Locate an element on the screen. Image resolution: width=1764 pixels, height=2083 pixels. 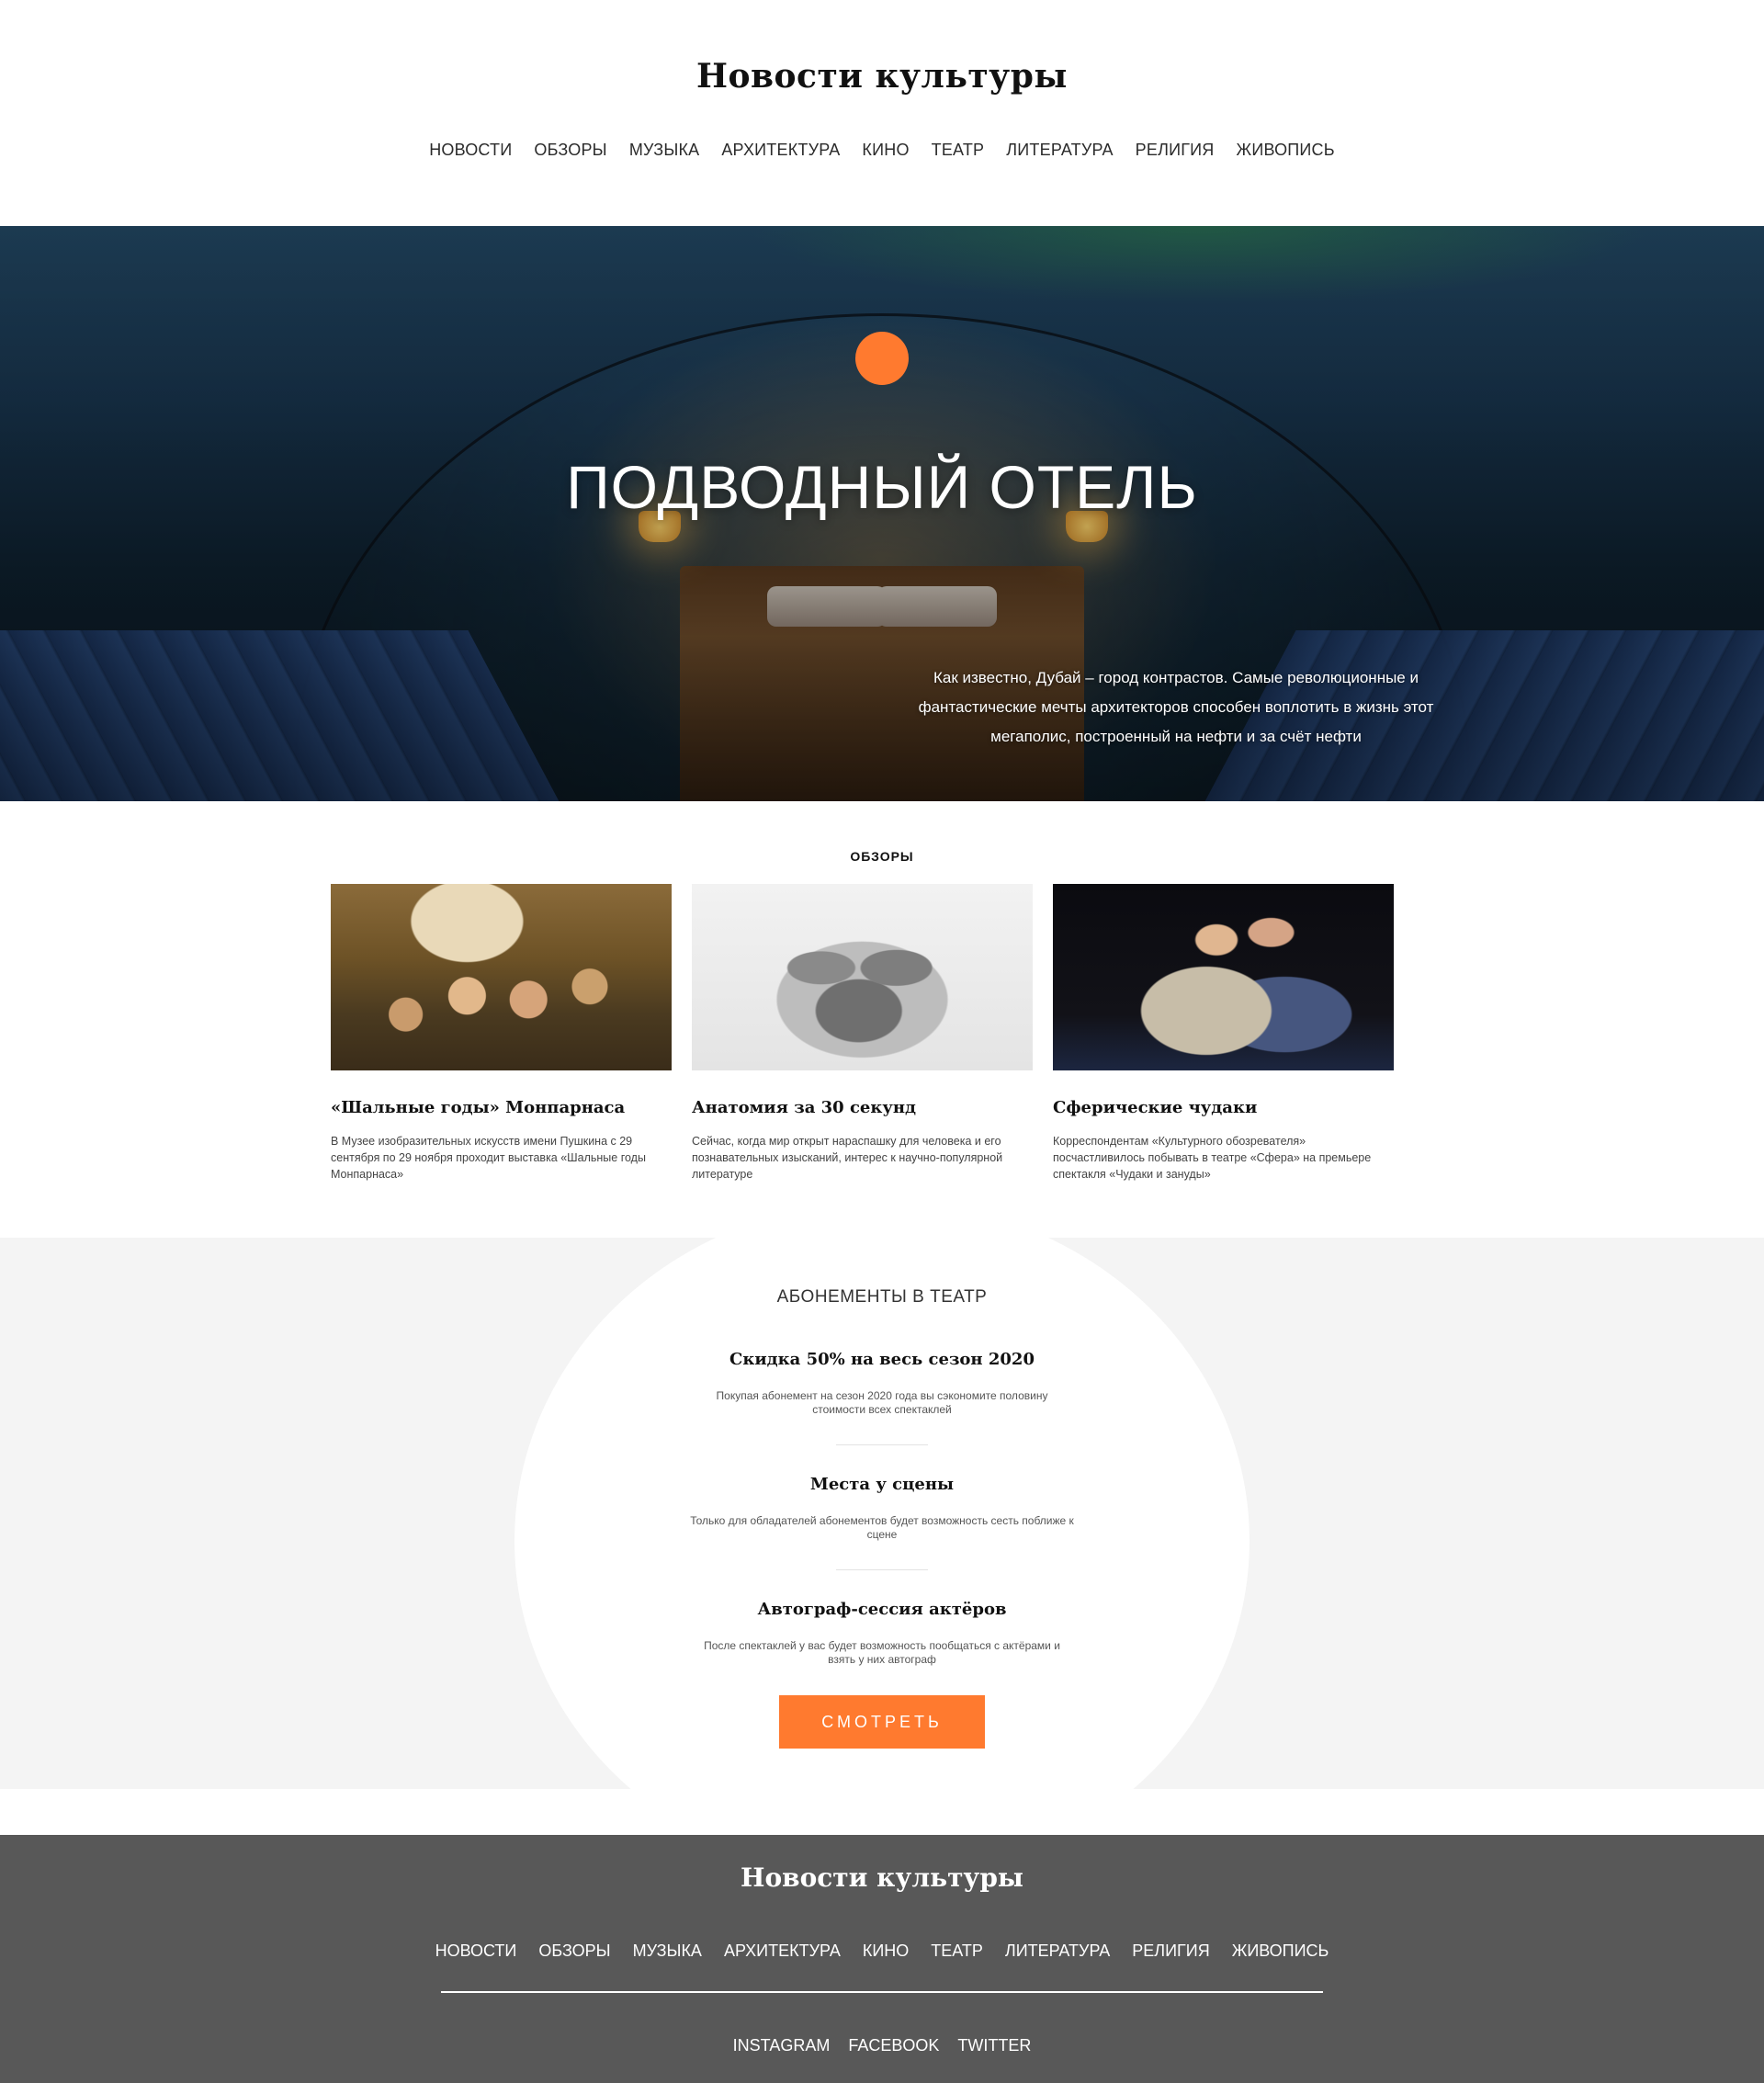
review-card-title: «Шальные годы» Монпарнаса is located at coordinates (501, 1107).